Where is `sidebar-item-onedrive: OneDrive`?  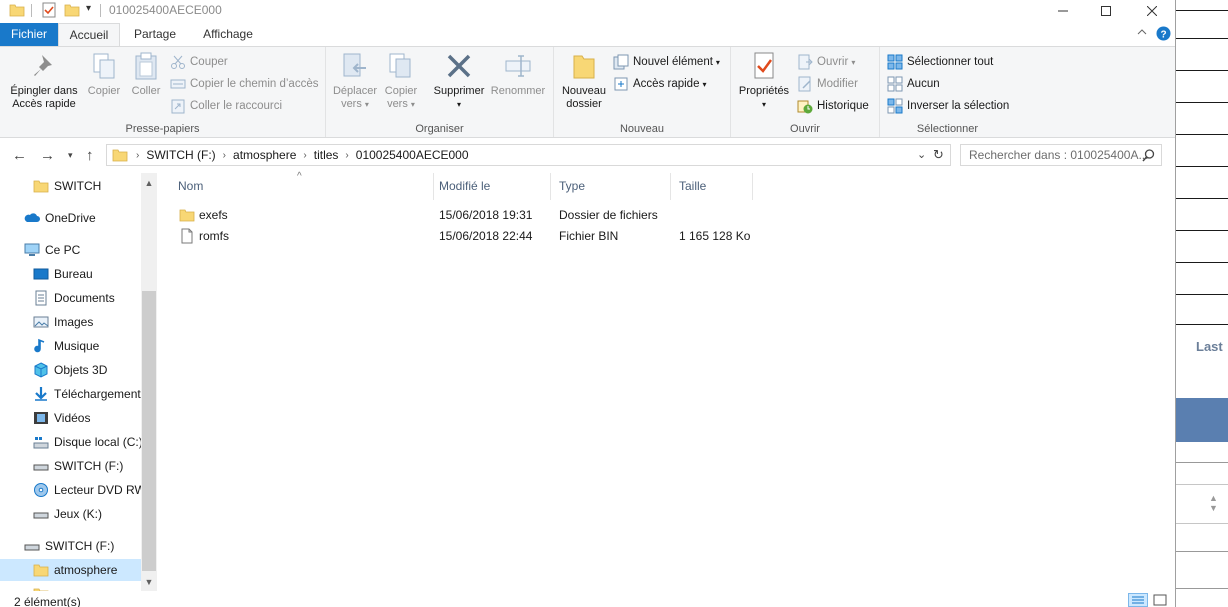
sidebar-item-onedrive: OneDrive is located at coordinates (70, 218).